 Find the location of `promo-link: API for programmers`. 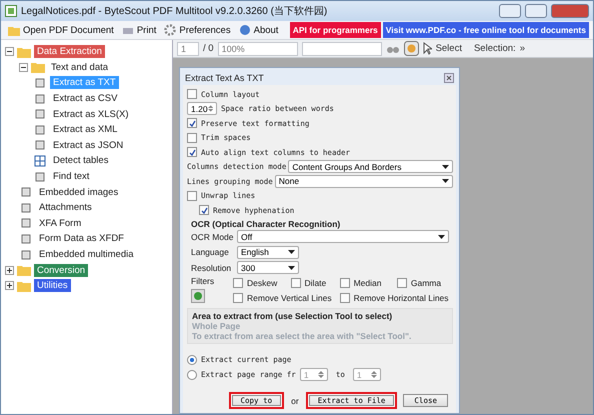

promo-link: API for programmers is located at coordinates (335, 30).